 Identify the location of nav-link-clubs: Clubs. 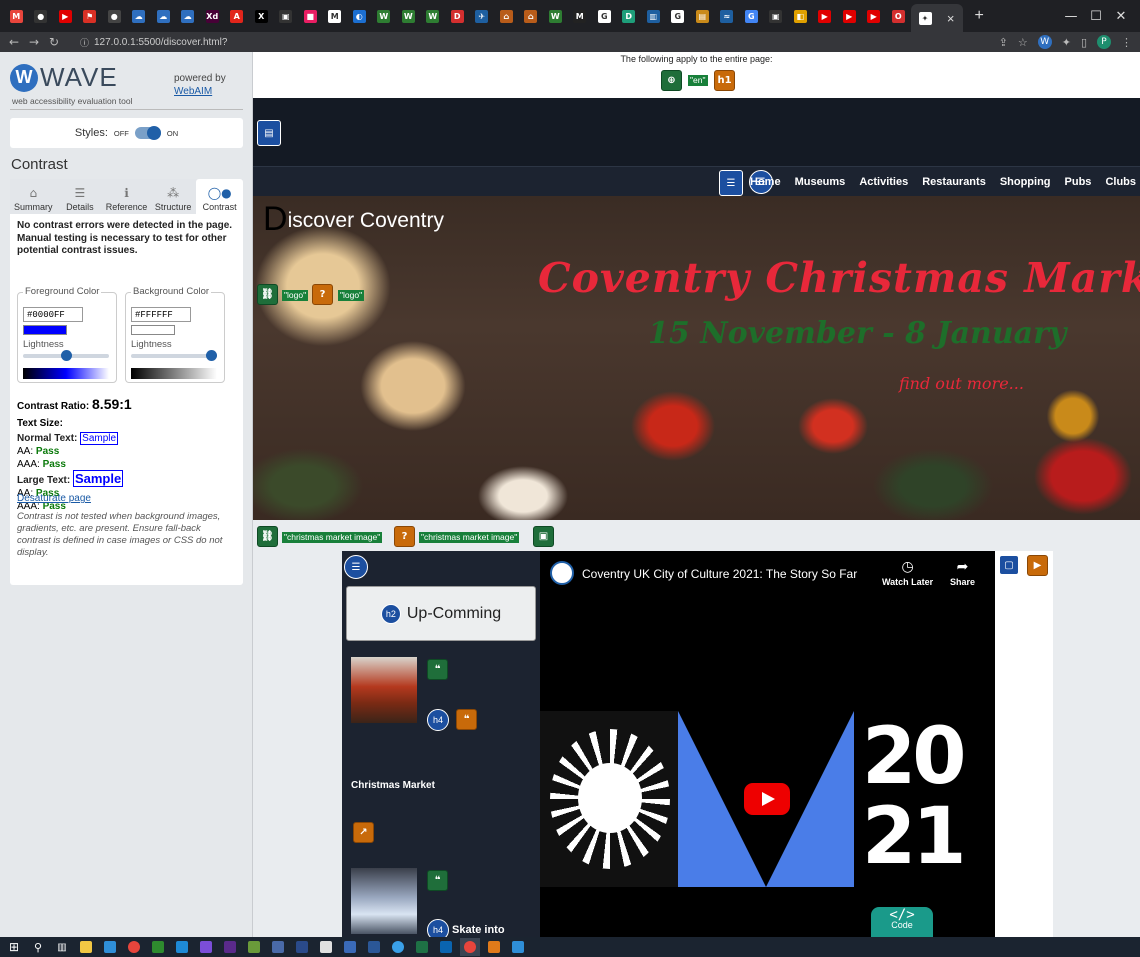
(1120, 182).